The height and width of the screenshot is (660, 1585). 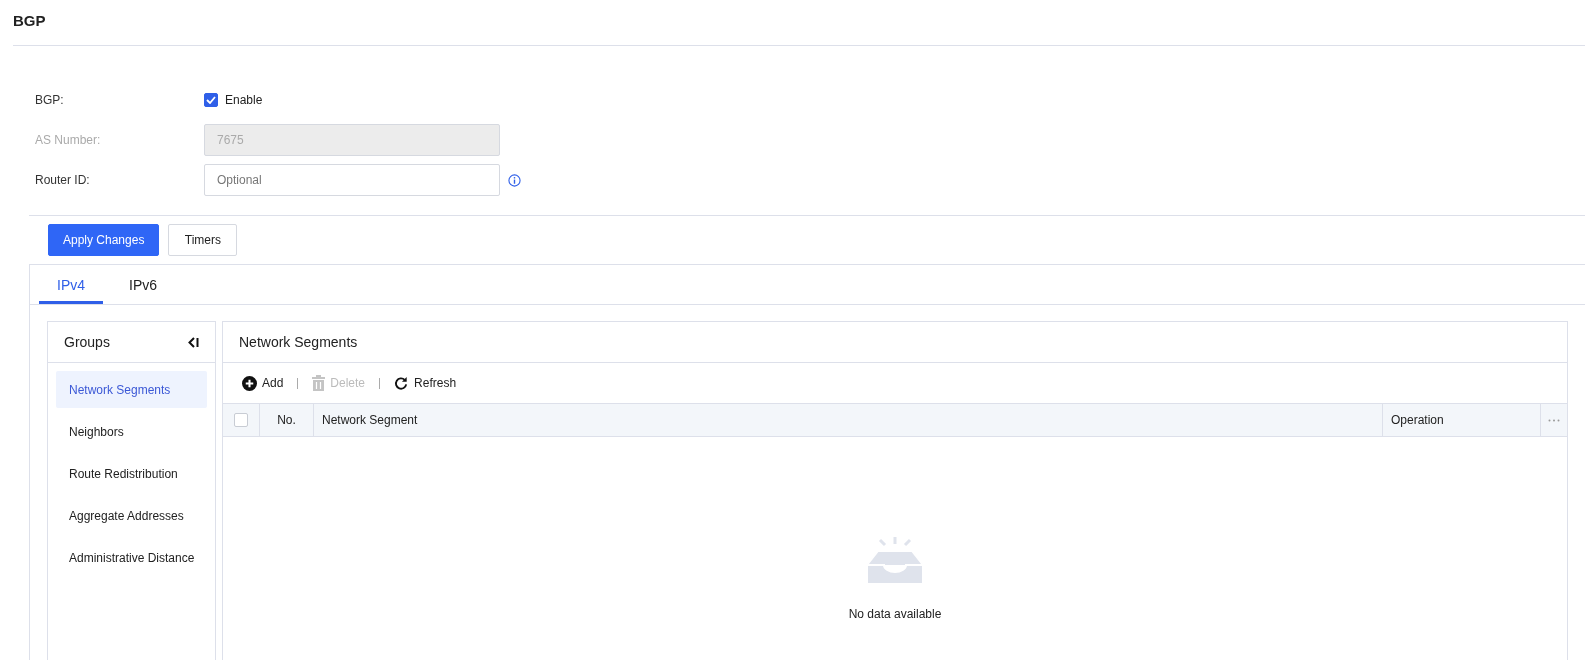 I want to click on refresh-button: Refresh, so click(x=425, y=383).